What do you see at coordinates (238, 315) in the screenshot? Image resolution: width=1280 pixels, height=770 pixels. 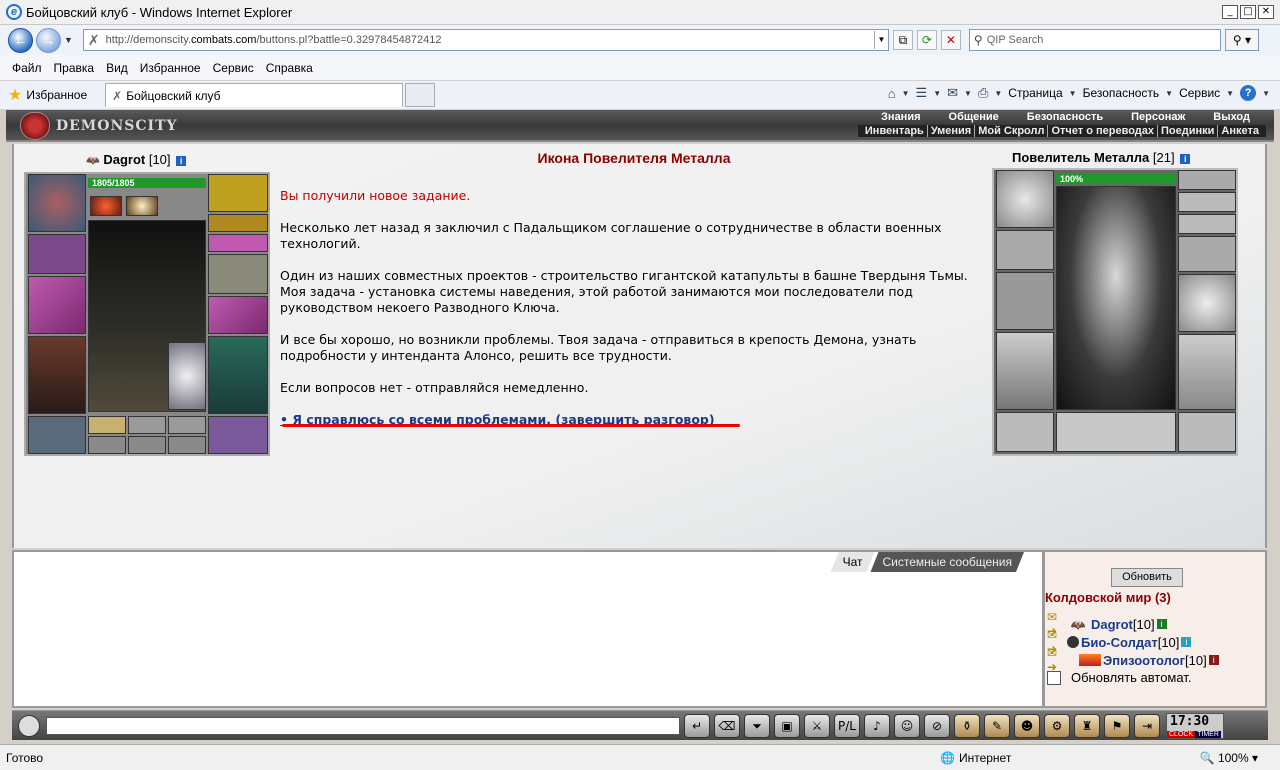 I see `weapon-right-slot` at bounding box center [238, 315].